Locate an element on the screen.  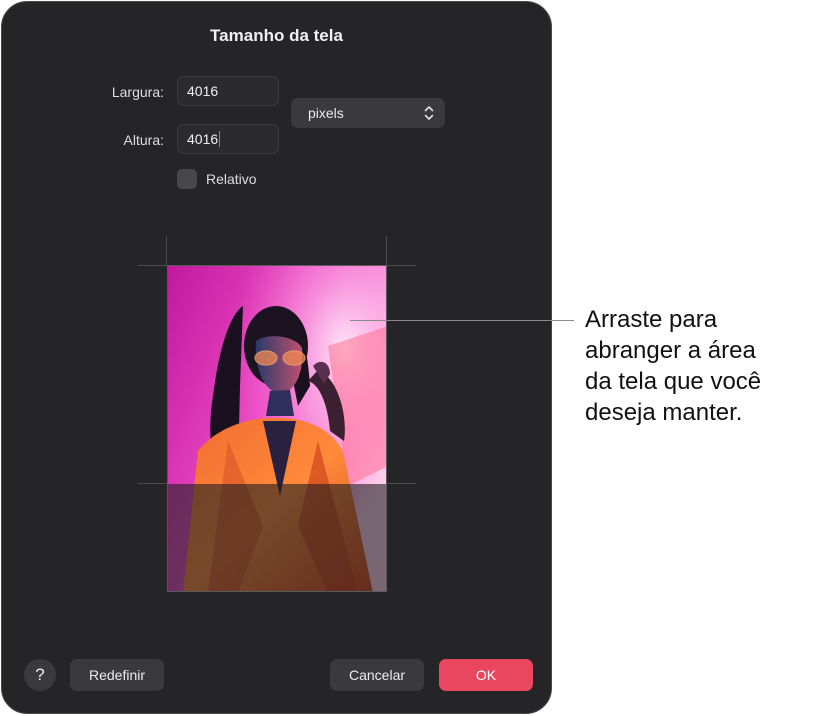
relative-checkbox is located at coordinates (187, 179).